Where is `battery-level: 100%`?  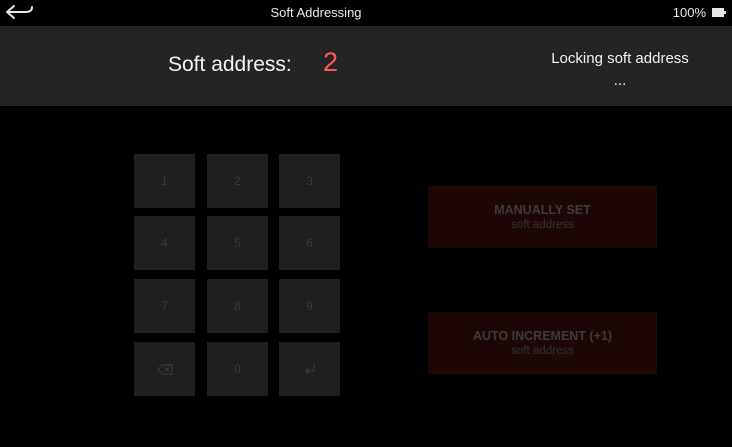 battery-level: 100% is located at coordinates (689, 12).